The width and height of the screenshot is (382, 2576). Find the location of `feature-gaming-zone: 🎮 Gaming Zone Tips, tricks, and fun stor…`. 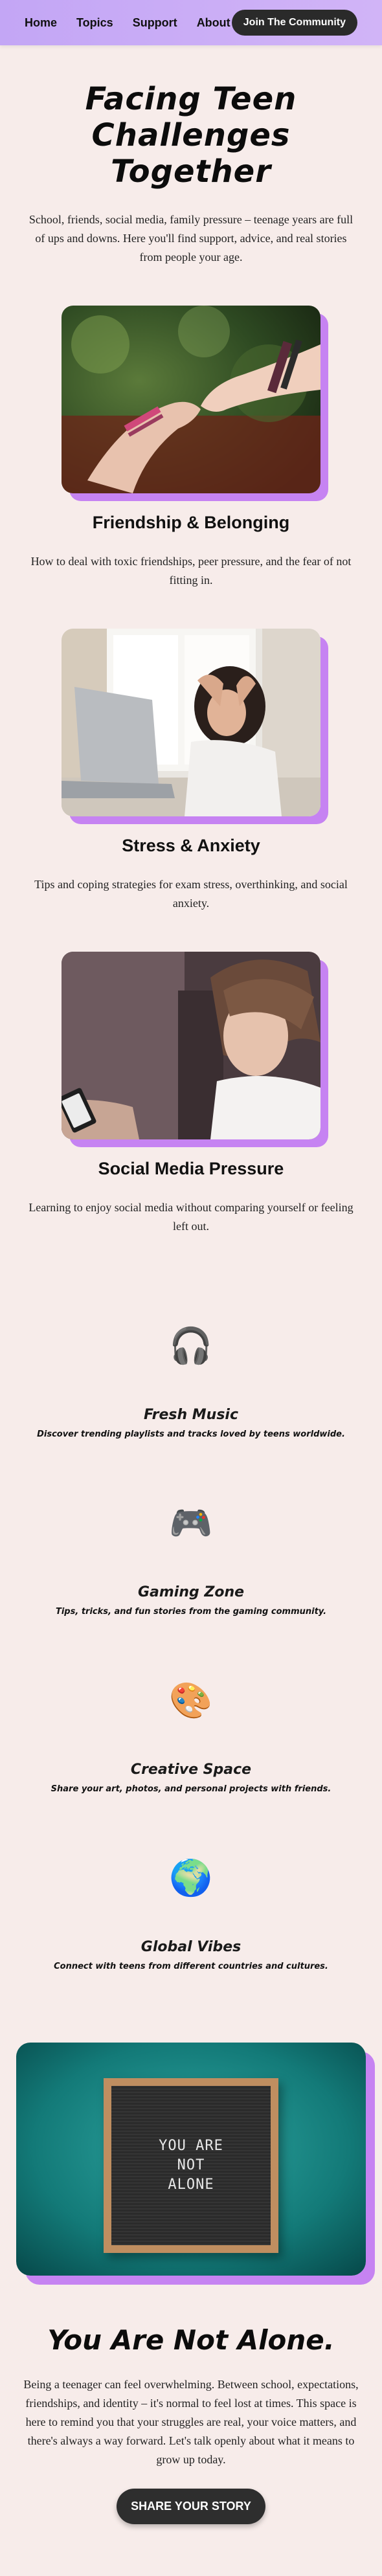

feature-gaming-zone: 🎮 Gaming Zone Tips, tricks, and fun stor… is located at coordinates (191, 1561).